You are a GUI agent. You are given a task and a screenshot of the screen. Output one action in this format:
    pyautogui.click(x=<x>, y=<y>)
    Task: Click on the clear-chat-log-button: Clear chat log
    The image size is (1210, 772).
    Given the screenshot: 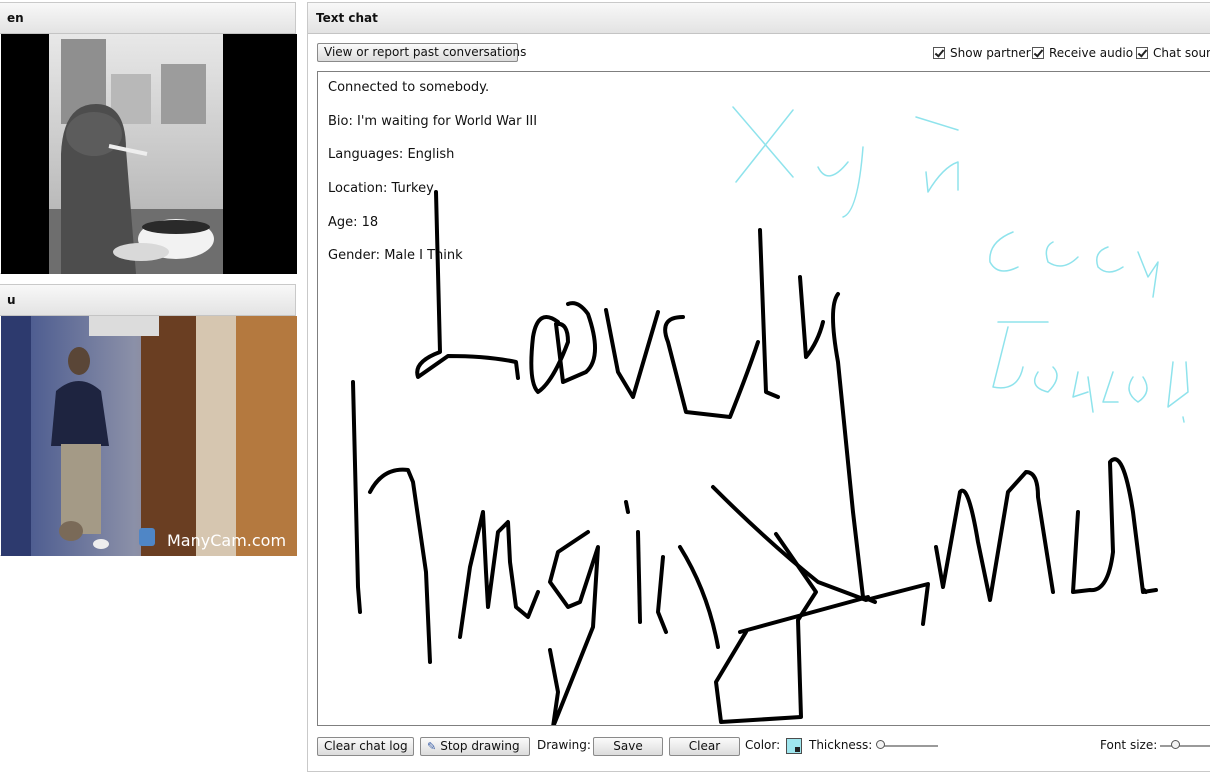 What is the action you would take?
    pyautogui.click(x=365, y=746)
    